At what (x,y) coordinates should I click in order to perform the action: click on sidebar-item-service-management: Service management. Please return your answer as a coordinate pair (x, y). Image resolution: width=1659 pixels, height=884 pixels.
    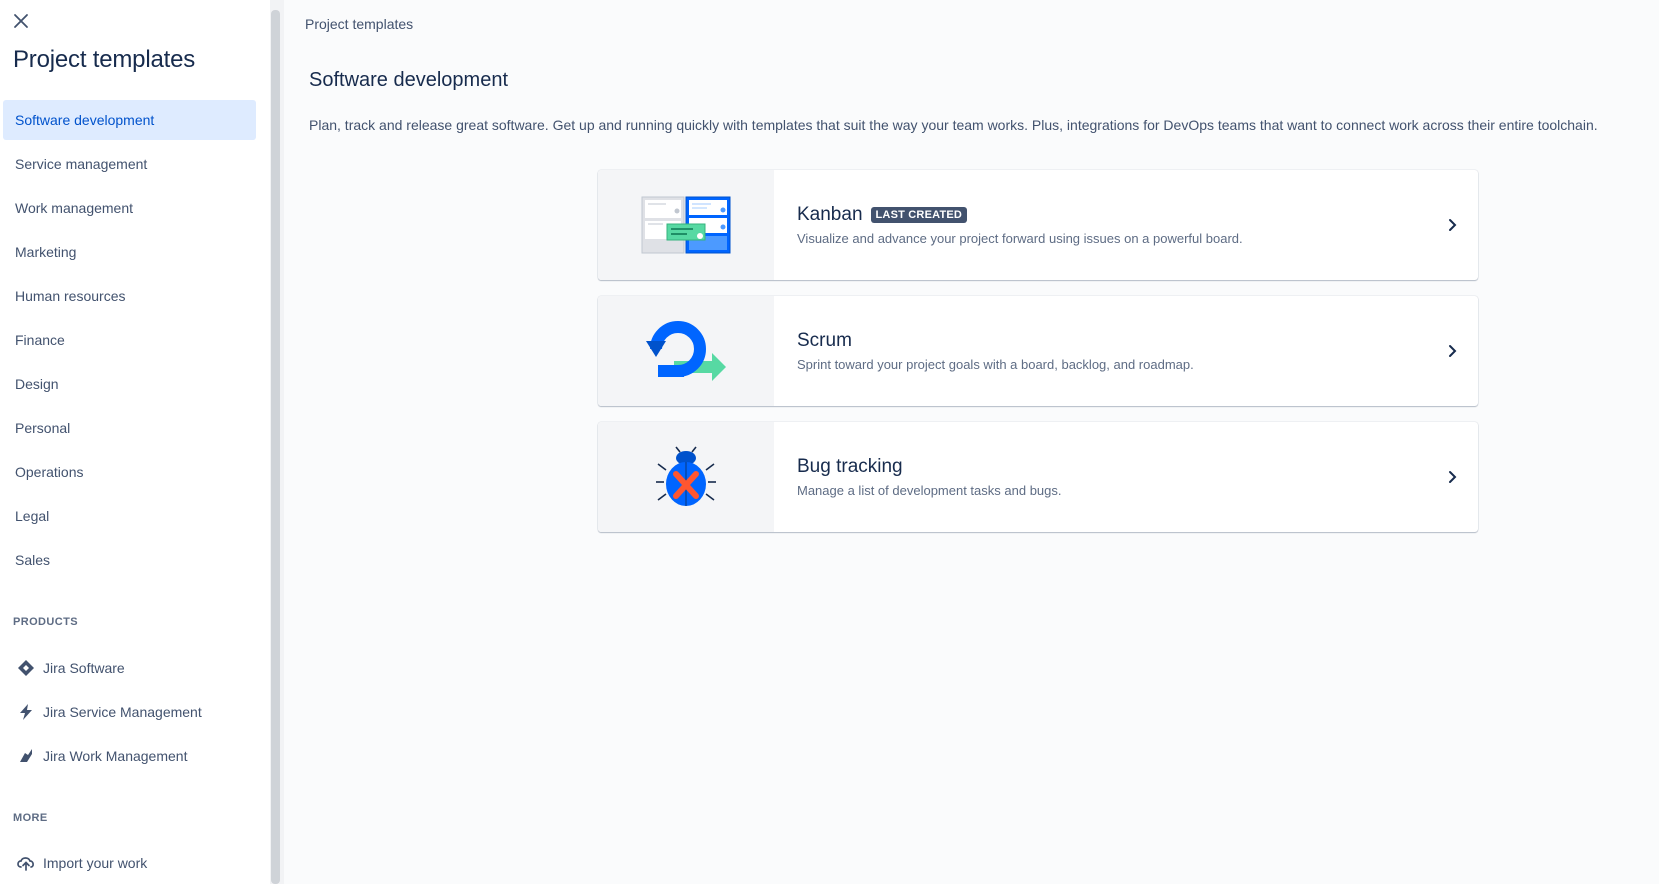
    Looking at the image, I should click on (129, 164).